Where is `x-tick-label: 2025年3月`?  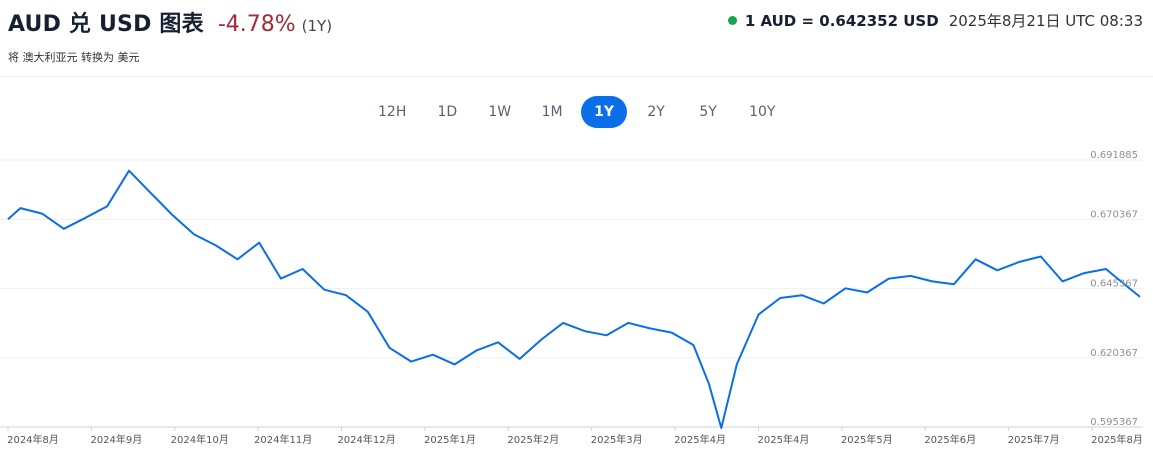
x-tick-label: 2025年3月 is located at coordinates (617, 439).